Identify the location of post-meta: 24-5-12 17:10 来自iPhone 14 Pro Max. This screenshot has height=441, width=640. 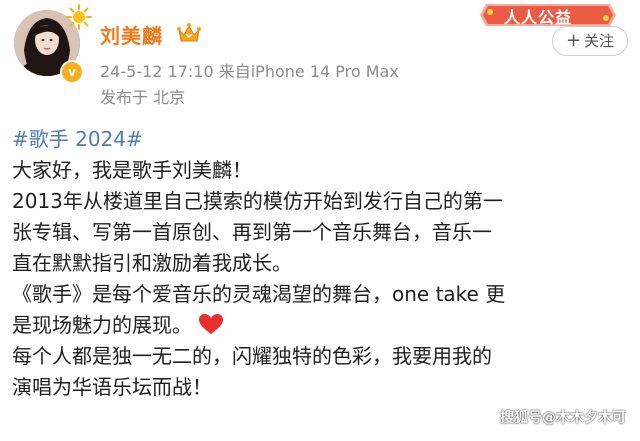
(249, 70).